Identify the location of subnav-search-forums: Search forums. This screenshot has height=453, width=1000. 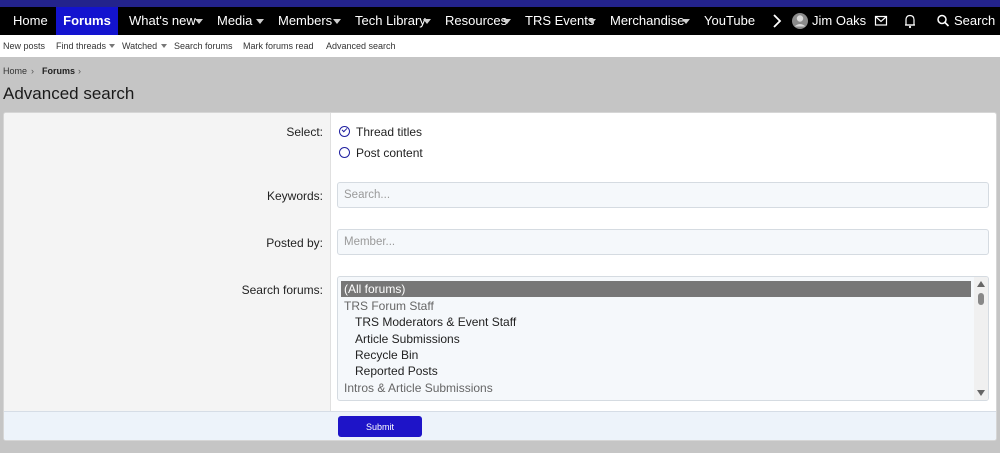
(203, 46).